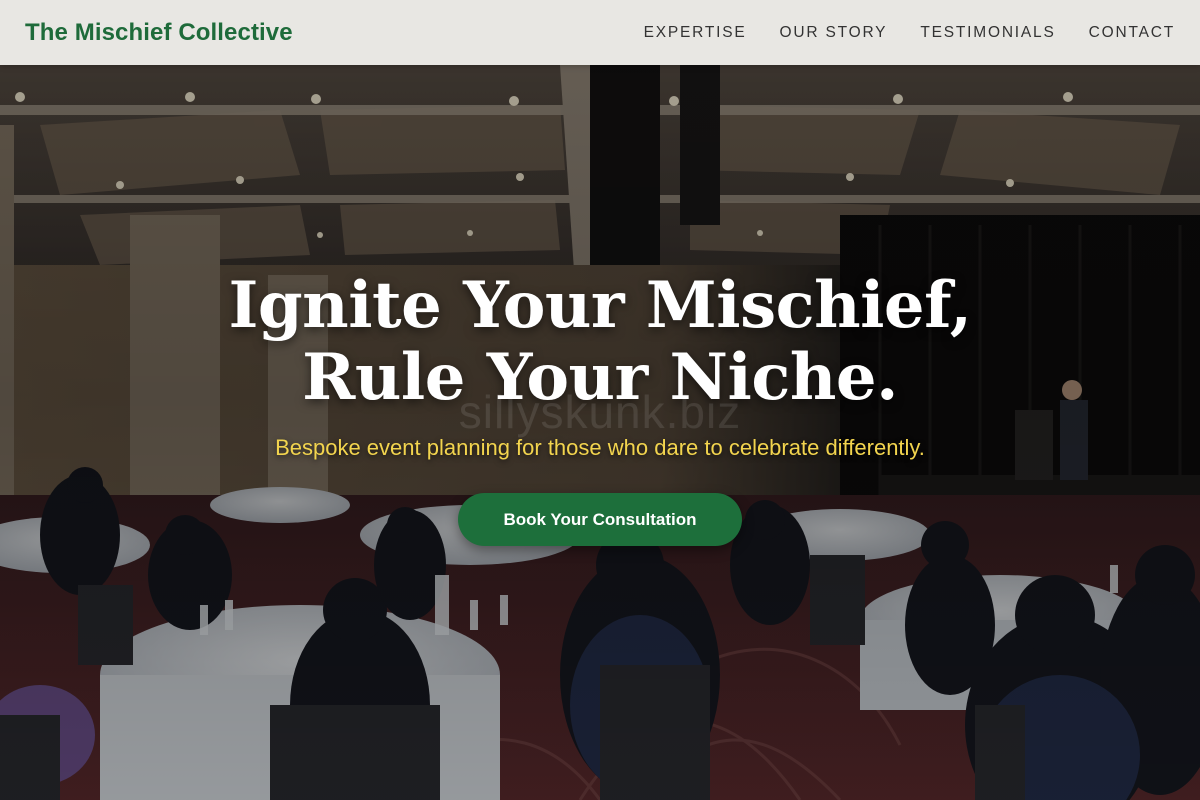  I want to click on main-nav: EXPERTISE OUR STORY TESTIMONIALS CONTACT, so click(909, 33).